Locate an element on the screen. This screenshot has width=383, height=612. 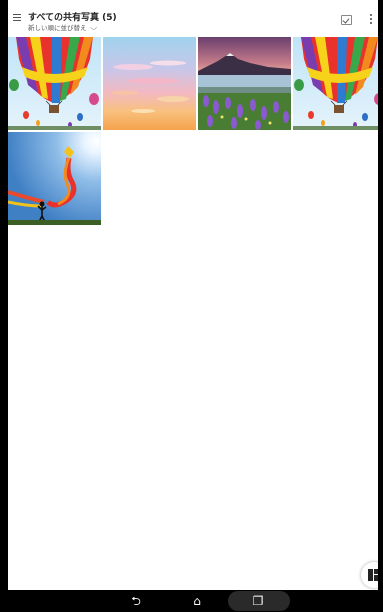
sort-dropdown: 新しい順に並び替え ⌵ is located at coordinates (62, 27).